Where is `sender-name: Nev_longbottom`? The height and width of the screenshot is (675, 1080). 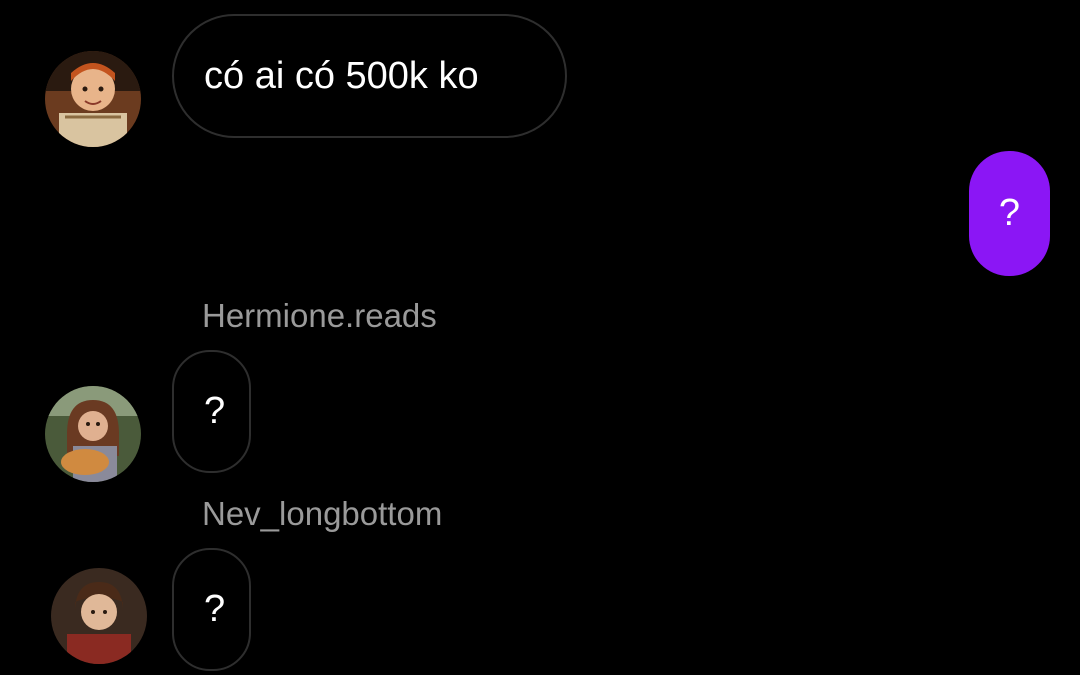
sender-name: Nev_longbottom is located at coordinates (322, 513).